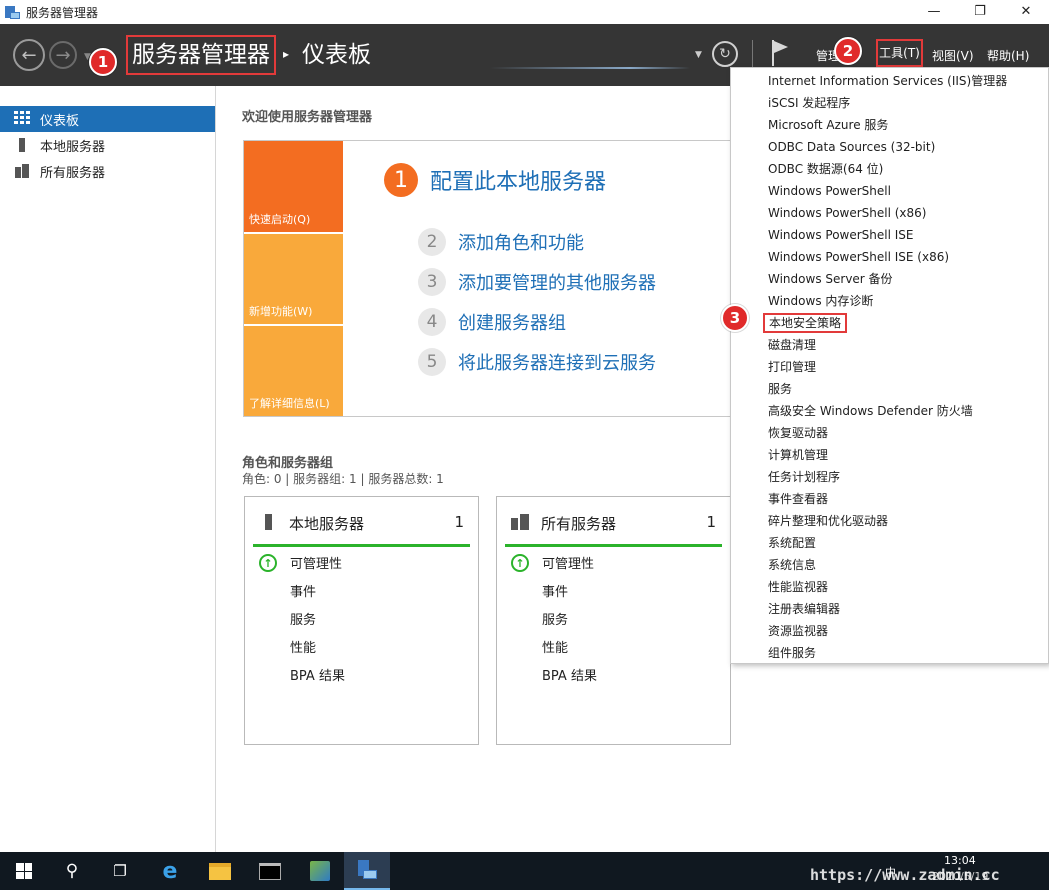  Describe the element at coordinates (293, 186) in the screenshot. I see `tile-quick-start: 快速启动(Q)` at that location.